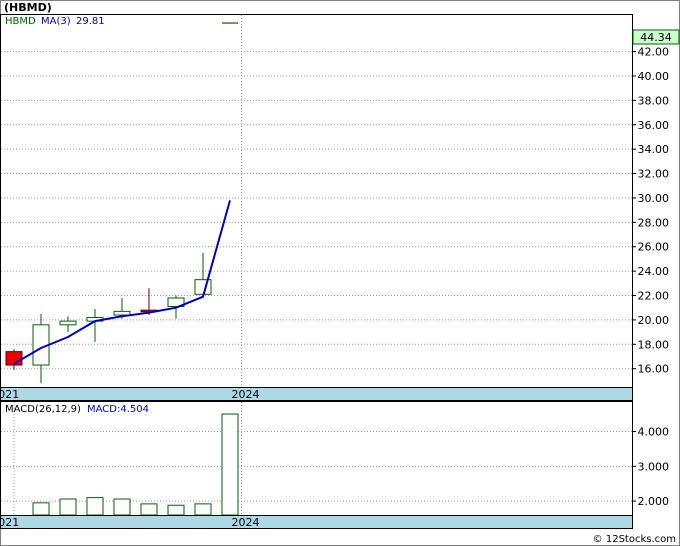  Describe the element at coordinates (246, 522) in the screenshot. I see `macd-x-label: 2024` at that location.